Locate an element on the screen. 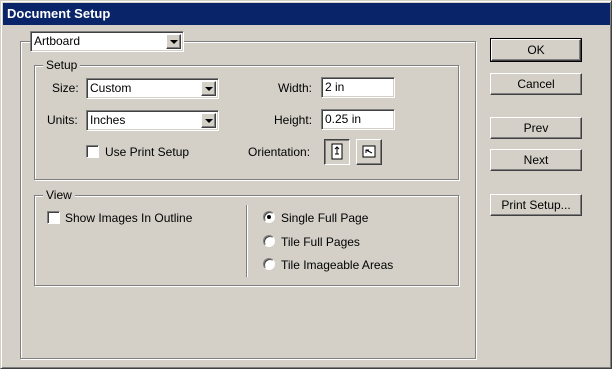 This screenshot has height=369, width=612. next-button: Next is located at coordinates (536, 160).